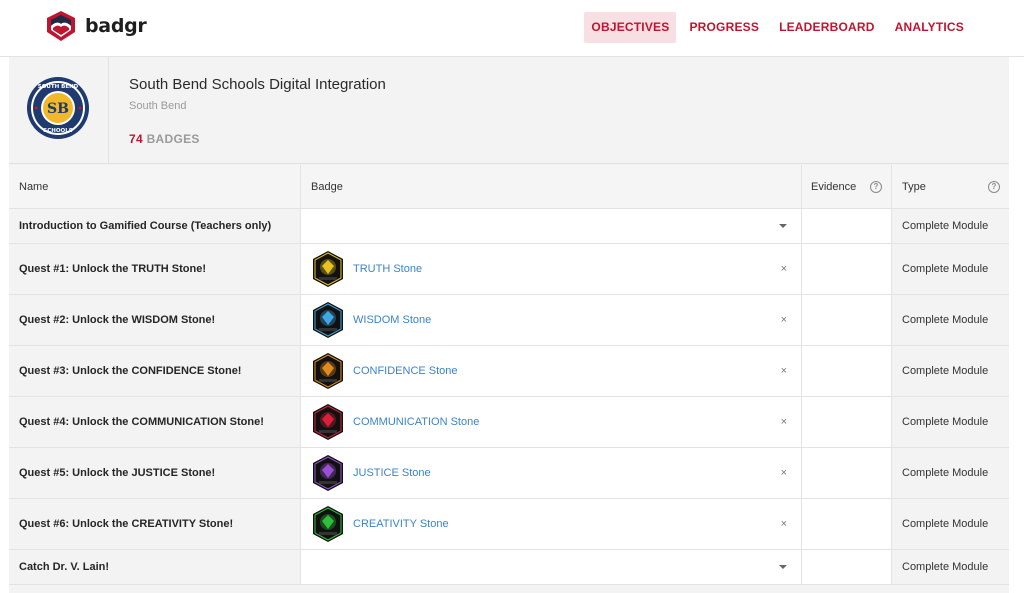 The image size is (1024, 593). Describe the element at coordinates (392, 320) in the screenshot. I see `badge-link: WISDOM Stone` at that location.